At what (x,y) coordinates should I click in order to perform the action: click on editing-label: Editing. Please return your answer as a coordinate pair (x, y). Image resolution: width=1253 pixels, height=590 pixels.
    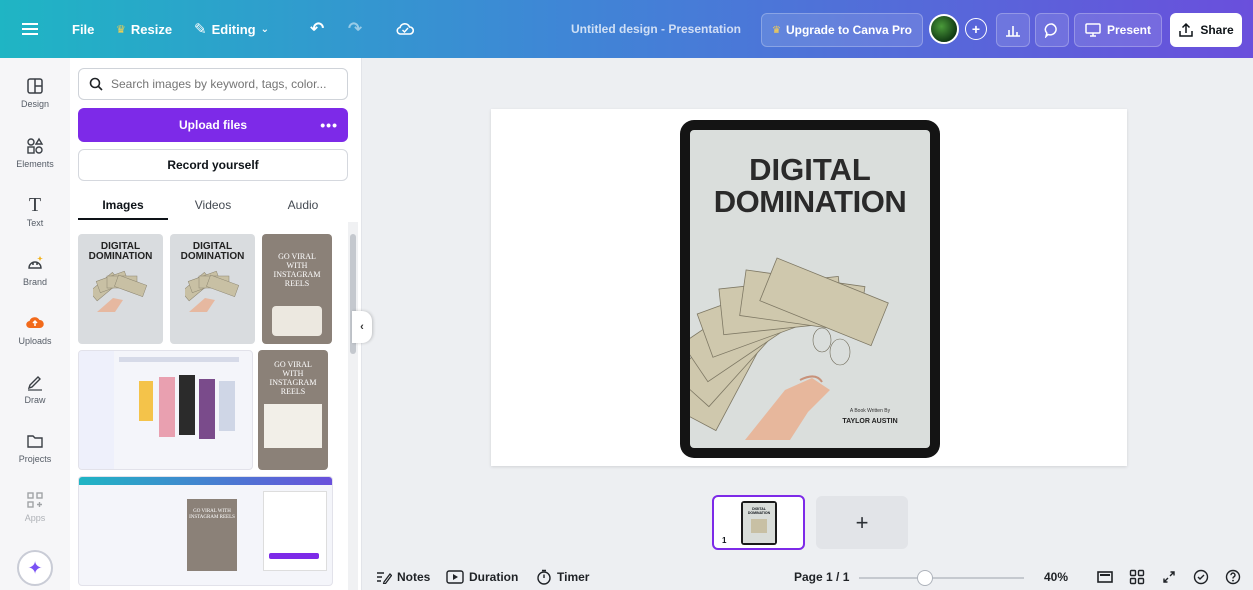
    Looking at the image, I should click on (233, 29).